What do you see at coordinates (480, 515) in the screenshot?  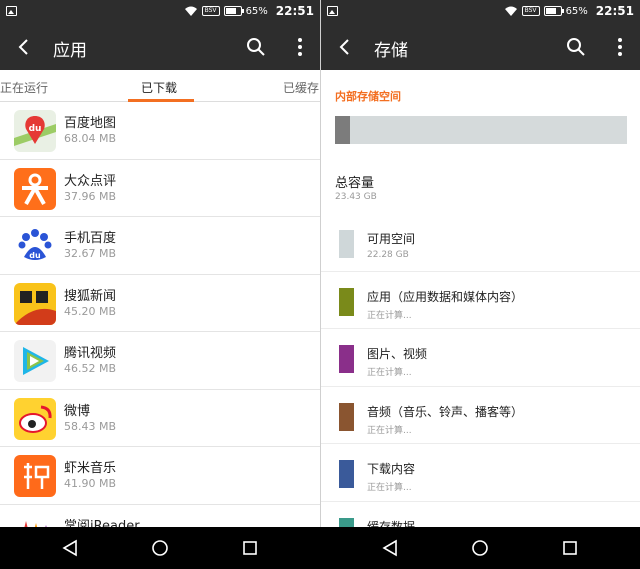 I see `list-item: 缓存数据` at bounding box center [480, 515].